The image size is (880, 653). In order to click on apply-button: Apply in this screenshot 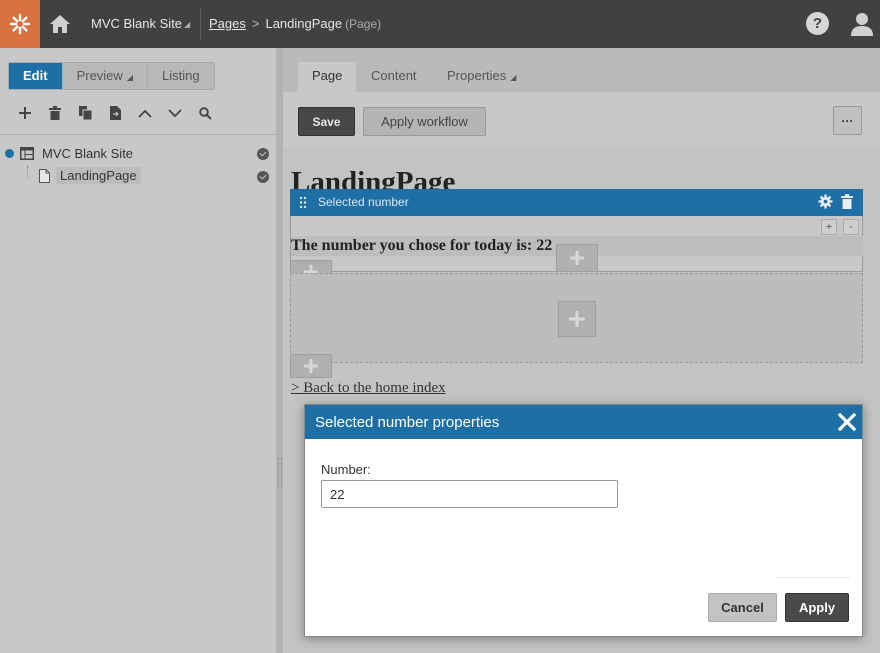, I will do `click(817, 607)`.